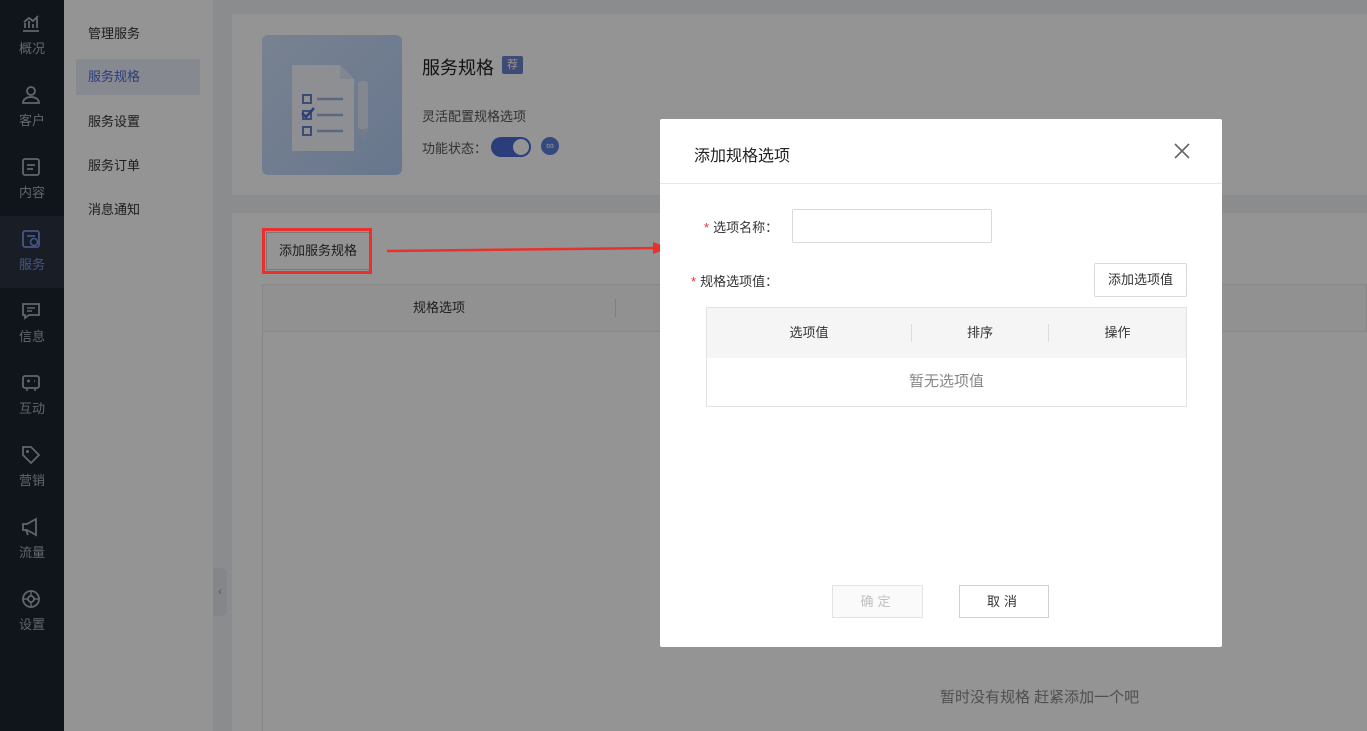 Image resolution: width=1367 pixels, height=731 pixels. Describe the element at coordinates (946, 381) in the screenshot. I see `empty-options-message: 暂无选项值` at that location.